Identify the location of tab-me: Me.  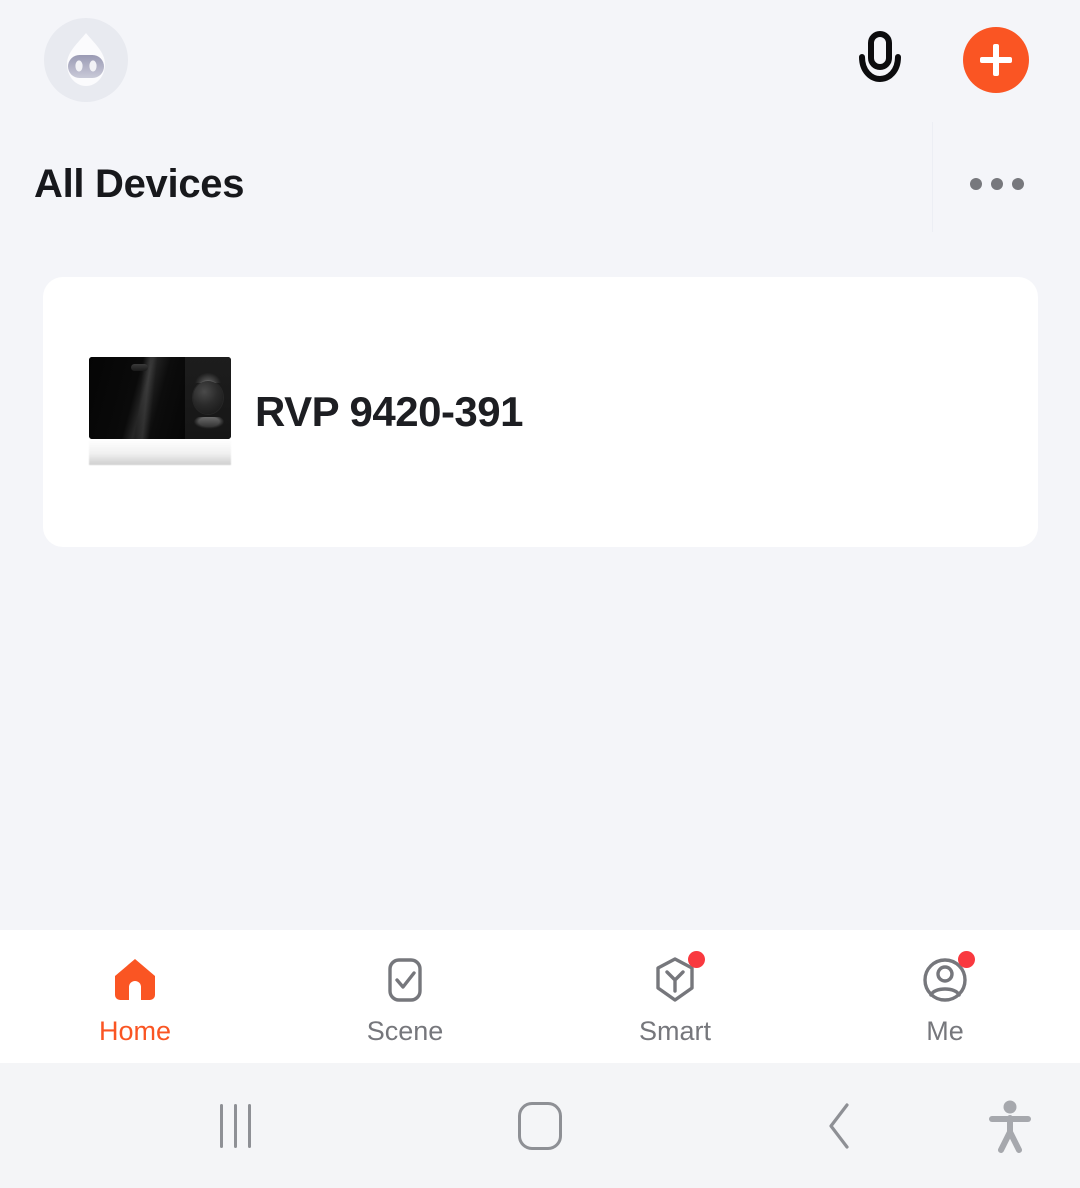
(945, 996).